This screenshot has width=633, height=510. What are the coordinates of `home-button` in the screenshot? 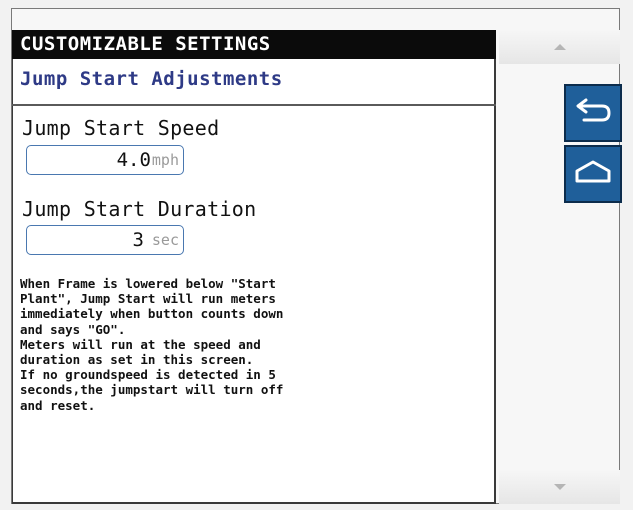 It's located at (593, 174).